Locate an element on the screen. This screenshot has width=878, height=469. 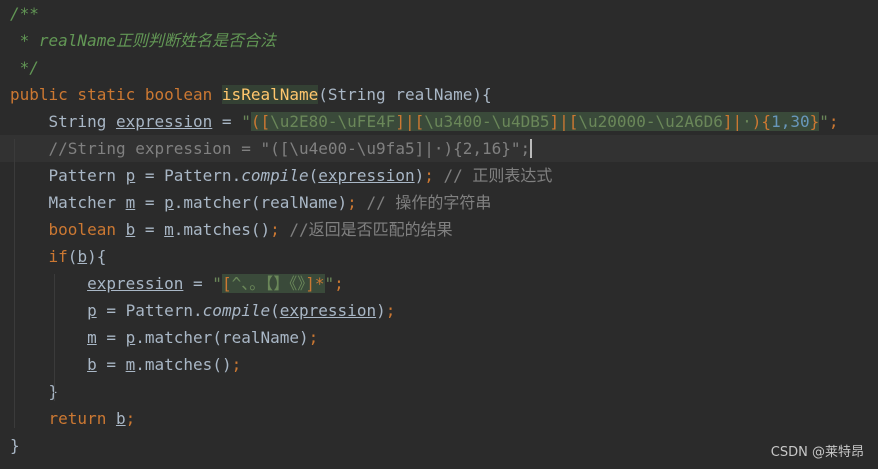
code-line: p = Pattern.compile(expression); is located at coordinates (439, 310).